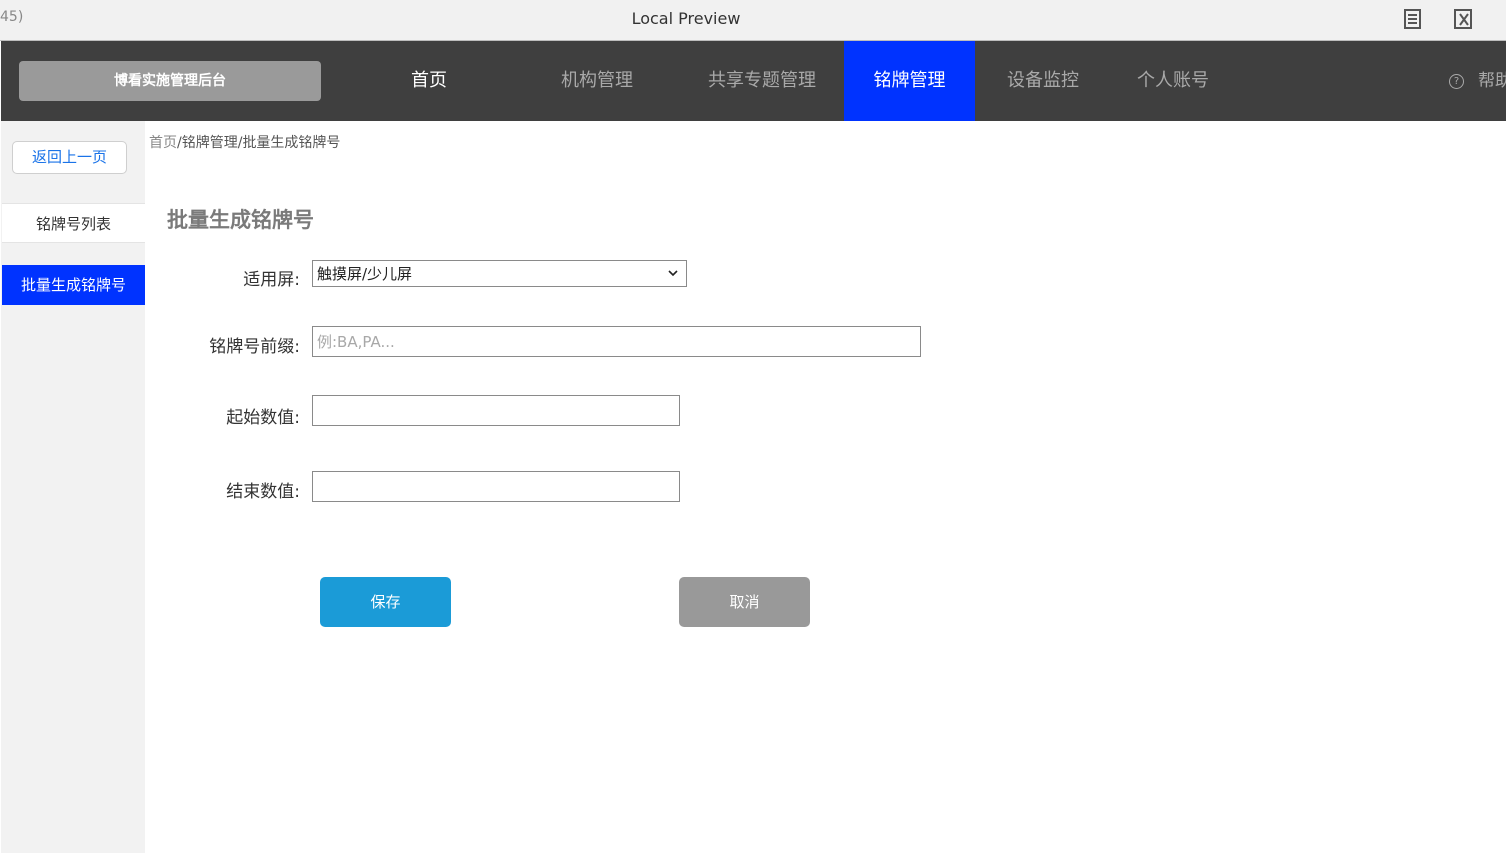  Describe the element at coordinates (1464, 19) in the screenshot. I see `close-x-icon` at that location.